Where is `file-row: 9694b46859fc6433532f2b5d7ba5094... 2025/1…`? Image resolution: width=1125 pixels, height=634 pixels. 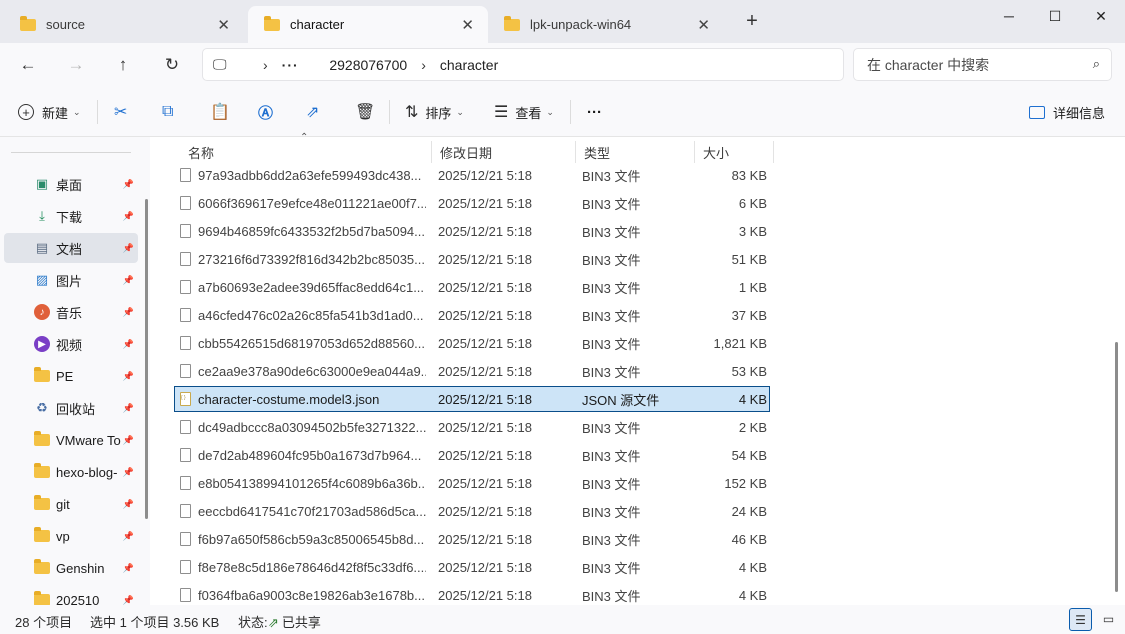 file-row: 9694b46859fc6433532f2b5d7ba5094... 2025/1… is located at coordinates (472, 231).